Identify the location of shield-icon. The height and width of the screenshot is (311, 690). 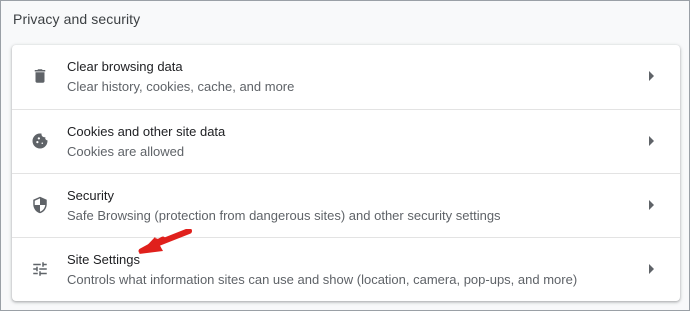
(40, 205).